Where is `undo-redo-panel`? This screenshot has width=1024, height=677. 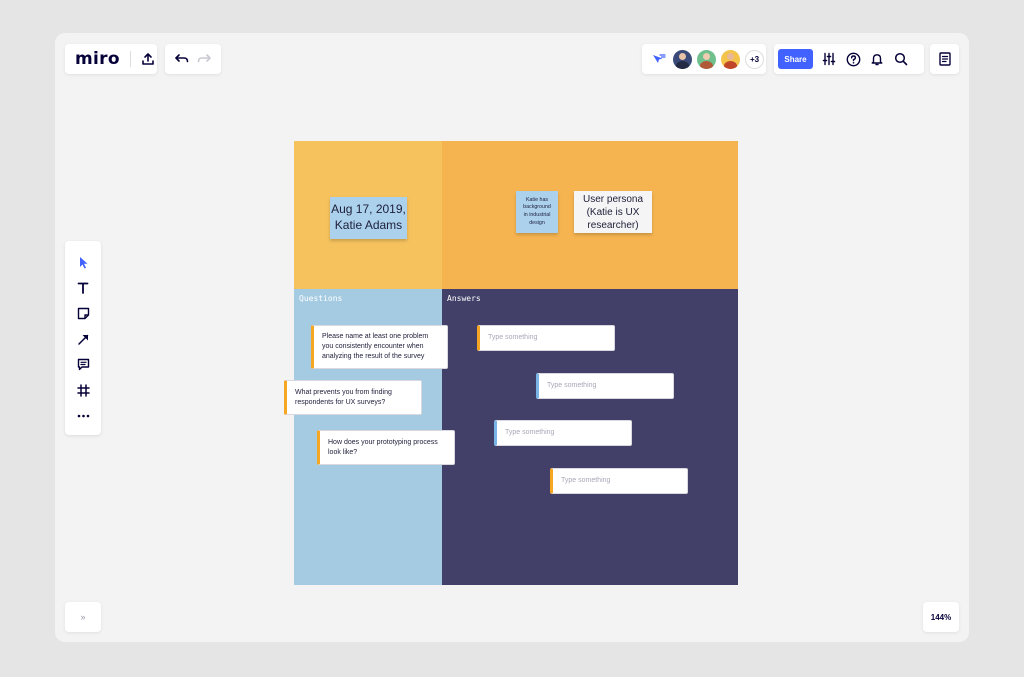 undo-redo-panel is located at coordinates (193, 59).